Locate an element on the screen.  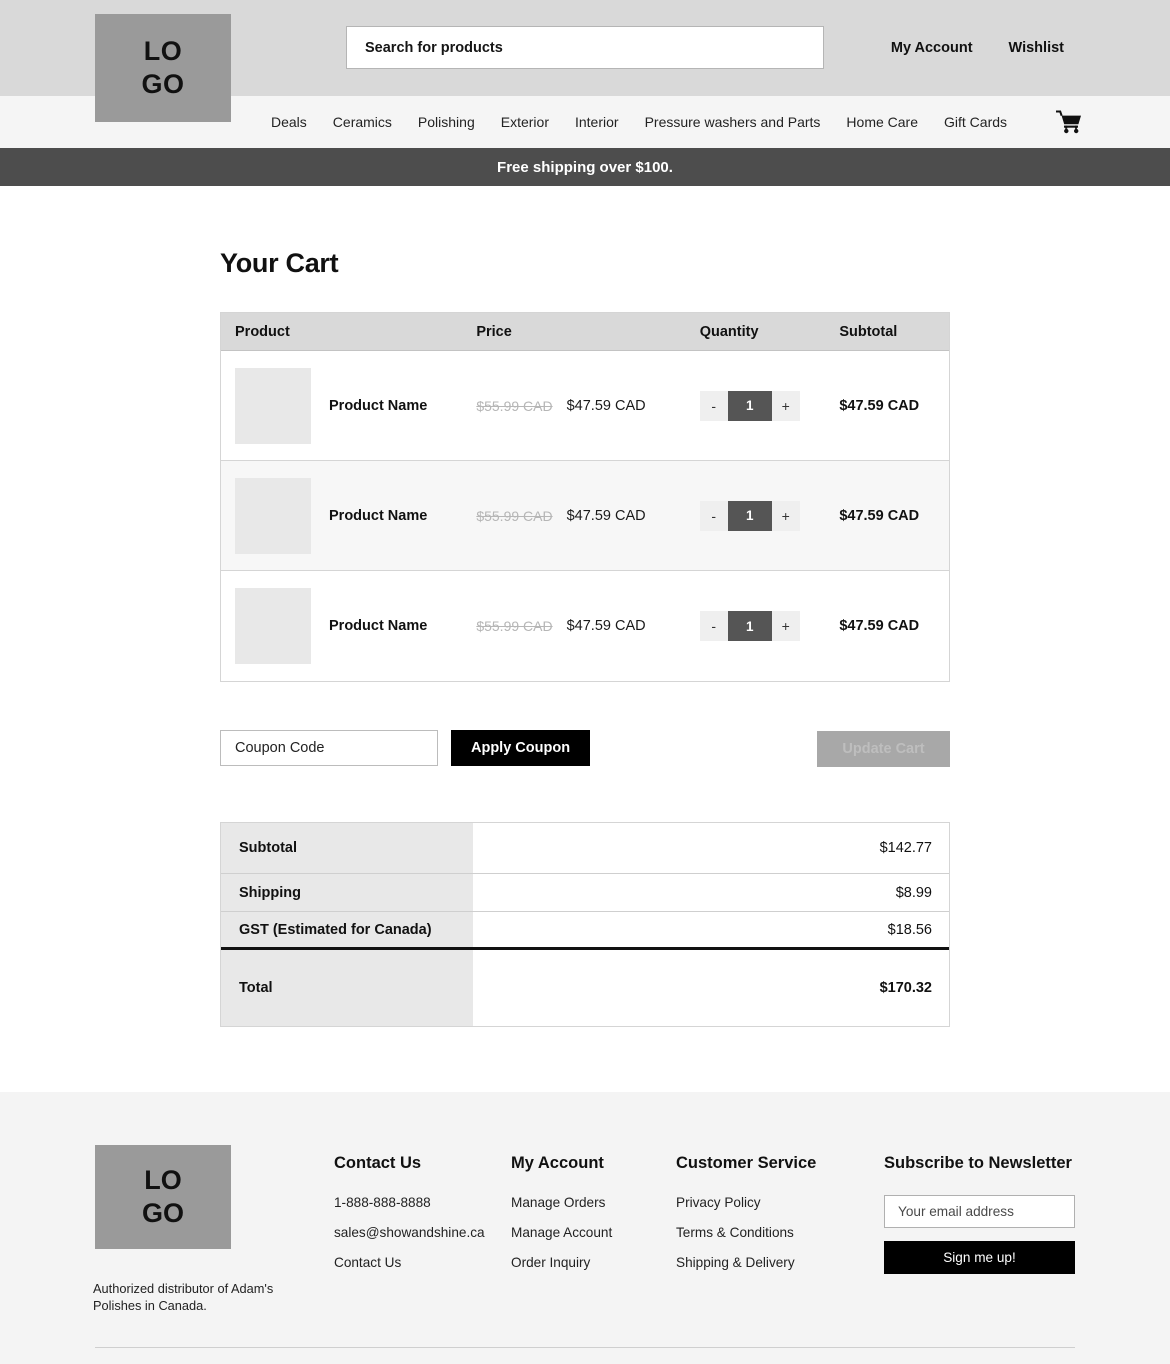
totals-row-subtotal: Subtotal $142.77 is located at coordinates (585, 848).